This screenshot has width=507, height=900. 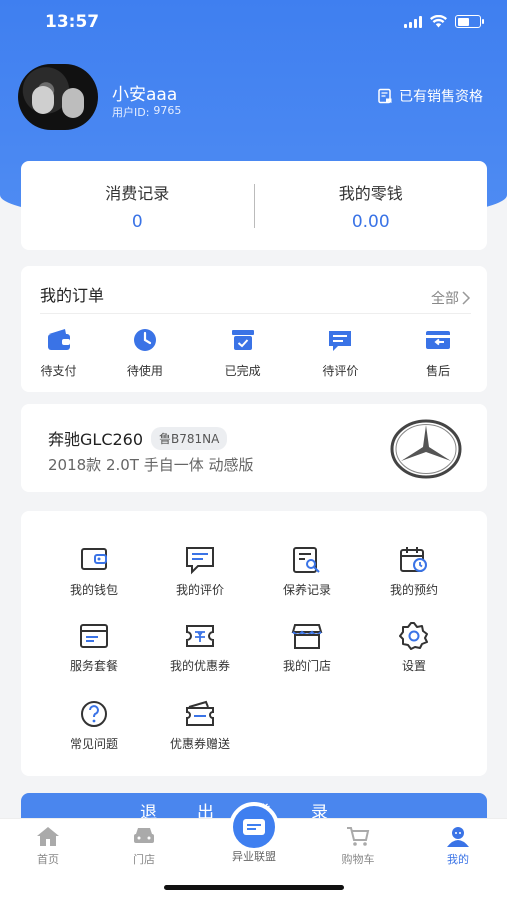 What do you see at coordinates (438, 352) in the screenshot?
I see `order-after-sales: 售后` at bounding box center [438, 352].